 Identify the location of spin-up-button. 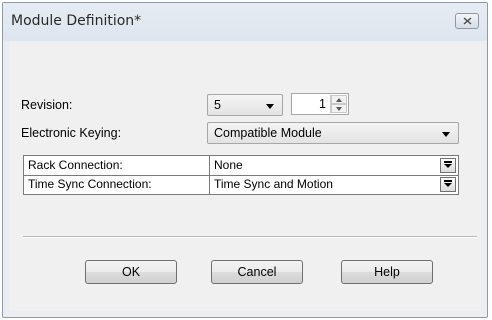
(339, 99).